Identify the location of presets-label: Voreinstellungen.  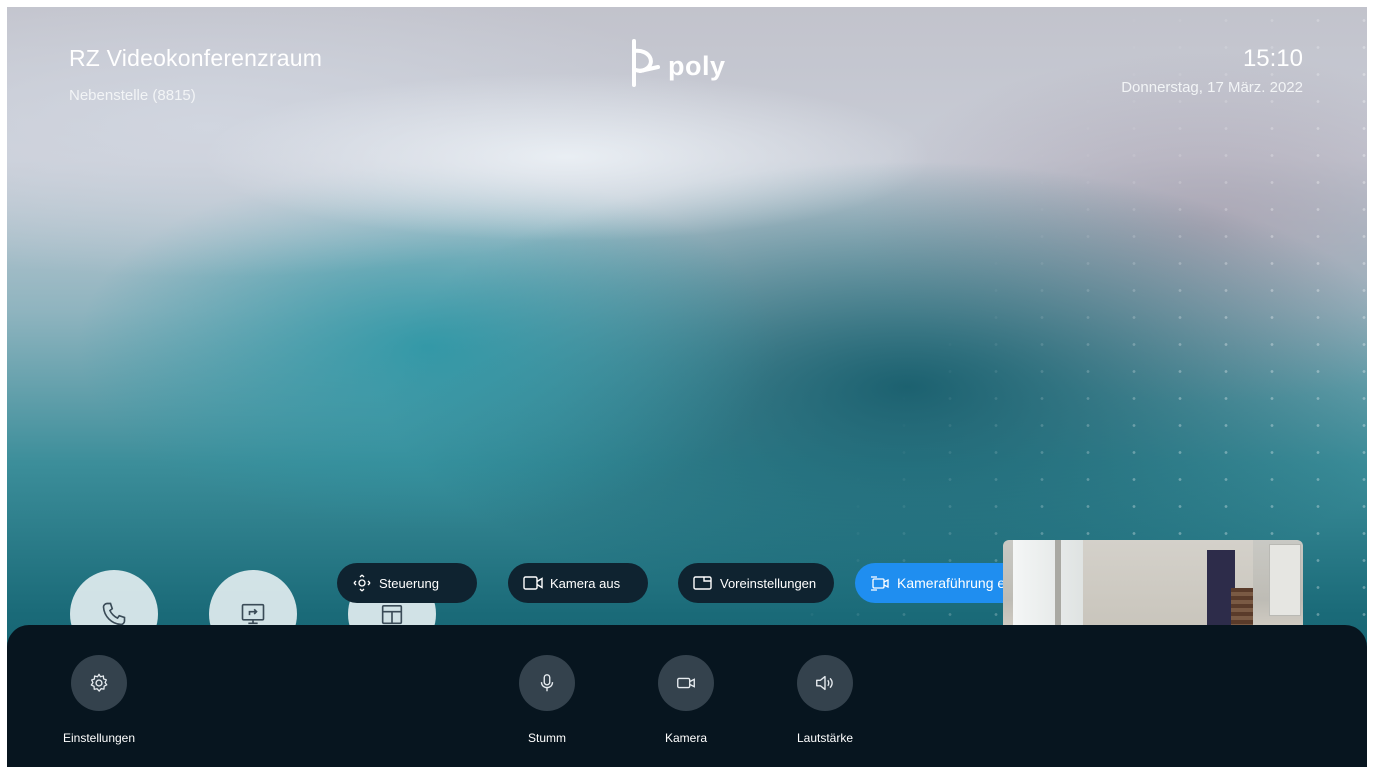
(768, 583).